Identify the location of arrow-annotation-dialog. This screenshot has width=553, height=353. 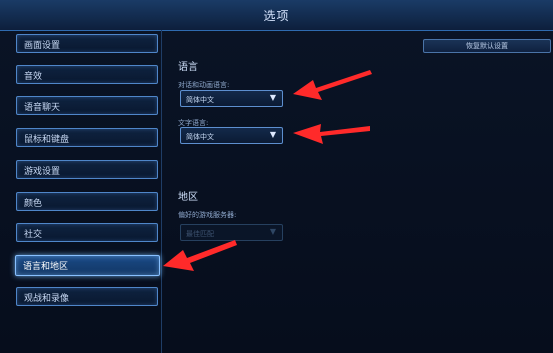
(332, 85).